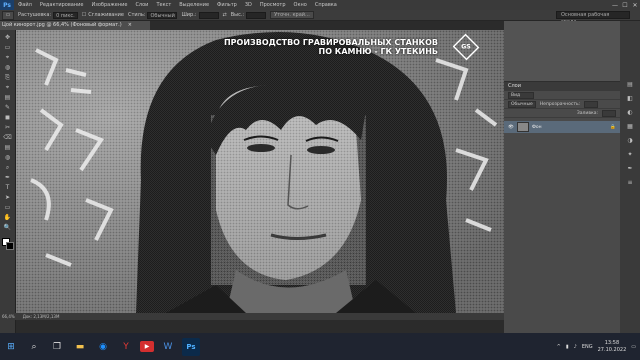 The image size is (640, 360). Describe the element at coordinates (34, 347) in the screenshot. I see `search-icon: ⌕` at that location.